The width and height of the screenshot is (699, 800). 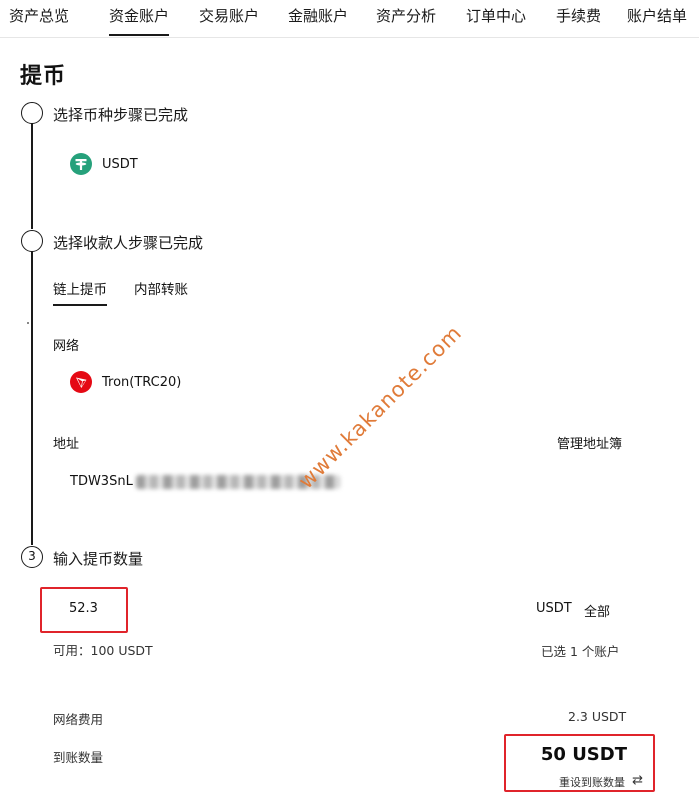 What do you see at coordinates (66, 346) in the screenshot?
I see `network-label: 网络` at bounding box center [66, 346].